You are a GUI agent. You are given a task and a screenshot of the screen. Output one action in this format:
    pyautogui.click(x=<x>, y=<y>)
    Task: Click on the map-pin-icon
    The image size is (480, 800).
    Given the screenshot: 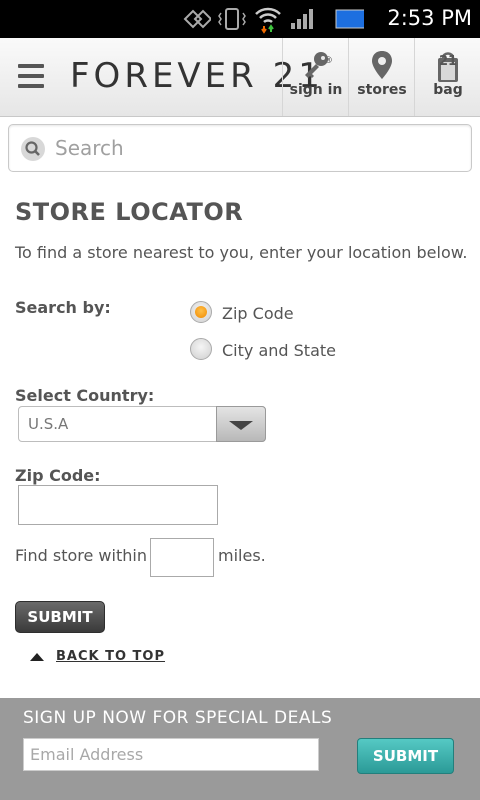 What is the action you would take?
    pyautogui.click(x=382, y=65)
    